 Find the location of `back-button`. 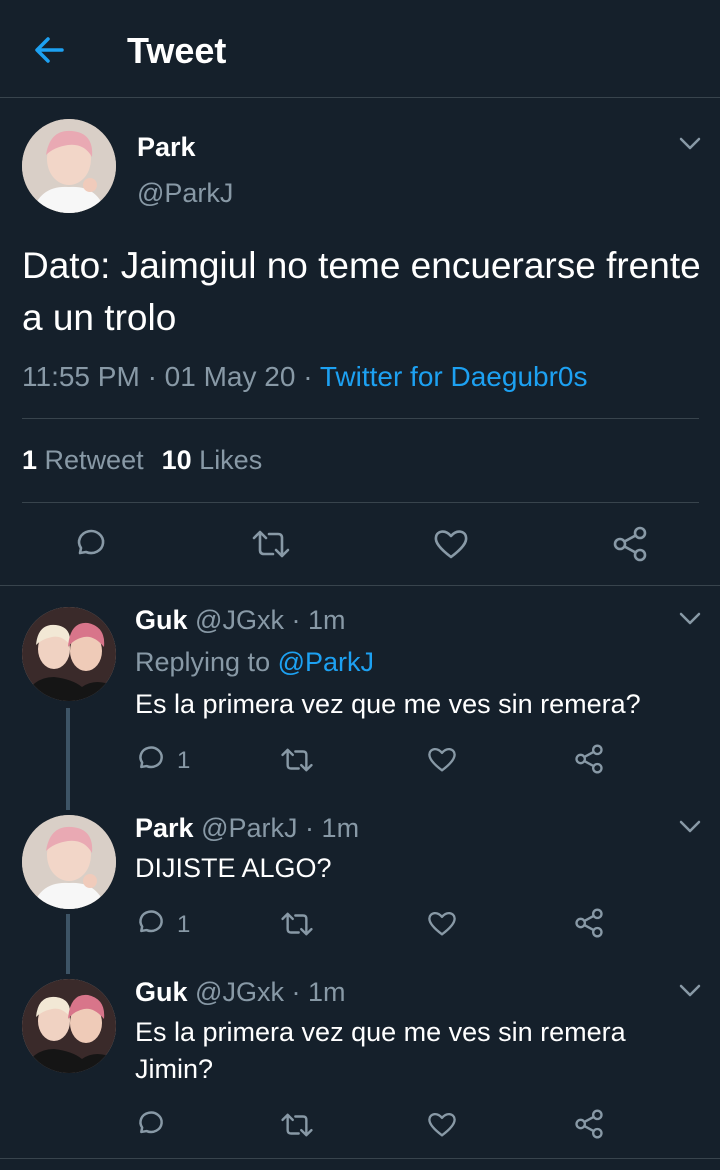

back-button is located at coordinates (50, 50).